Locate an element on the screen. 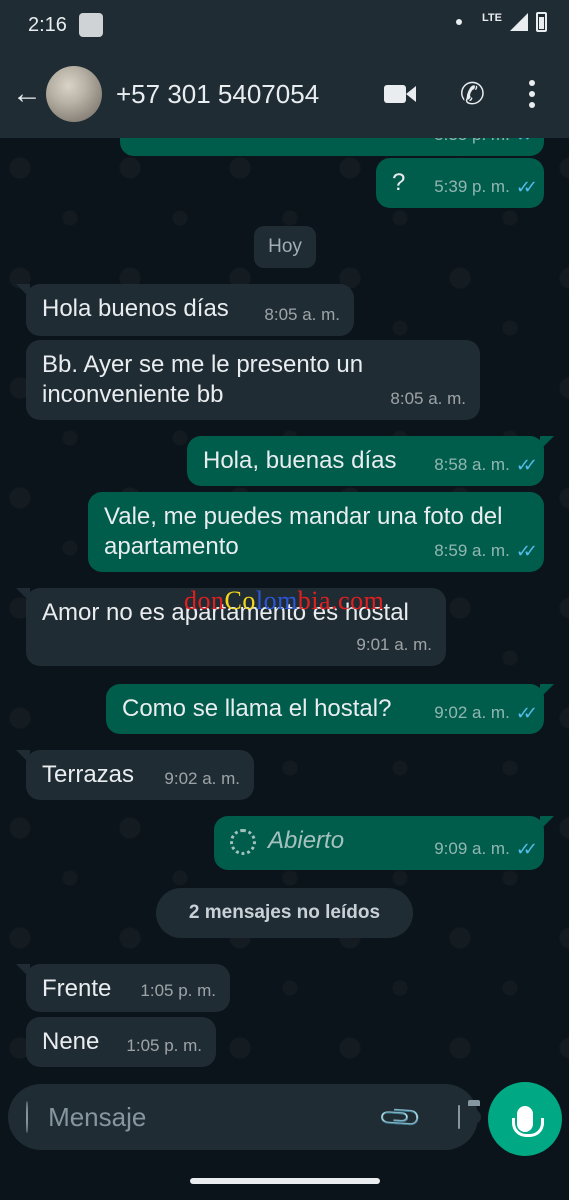 The height and width of the screenshot is (1200, 569). attach-icon: 📎 is located at coordinates (401, 1117).